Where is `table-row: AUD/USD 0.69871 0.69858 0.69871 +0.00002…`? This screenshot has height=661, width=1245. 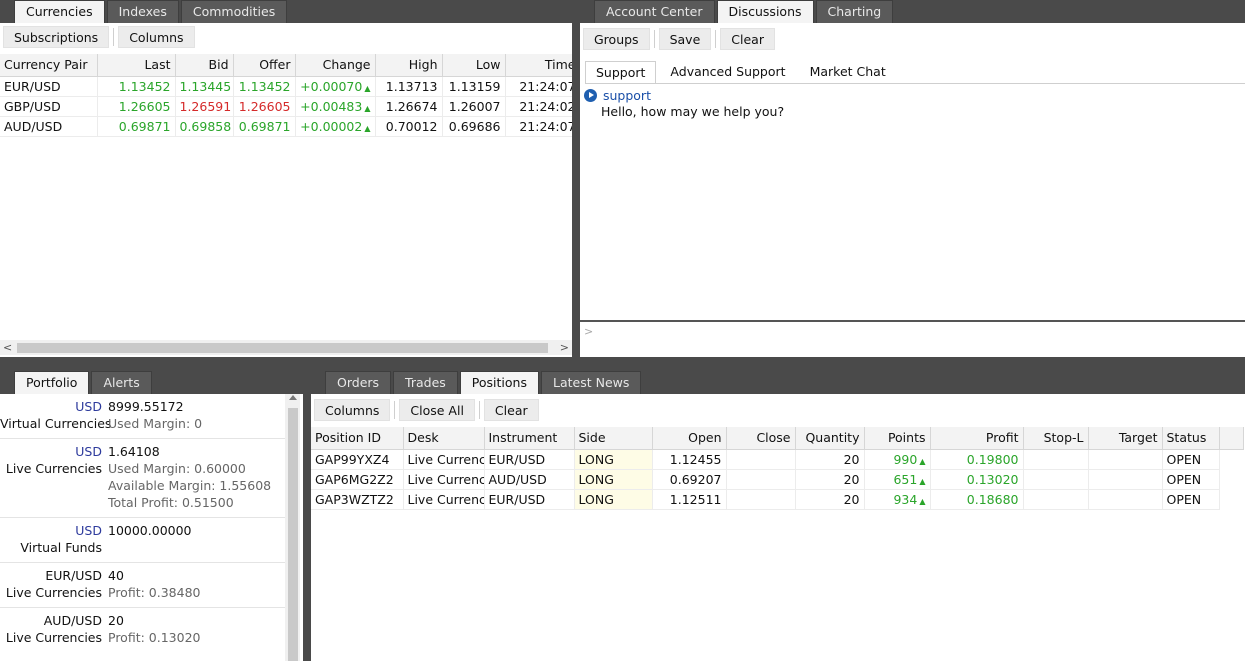 table-row: AUD/USD 0.69871 0.69858 0.69871 +0.00002… is located at coordinates (286, 126).